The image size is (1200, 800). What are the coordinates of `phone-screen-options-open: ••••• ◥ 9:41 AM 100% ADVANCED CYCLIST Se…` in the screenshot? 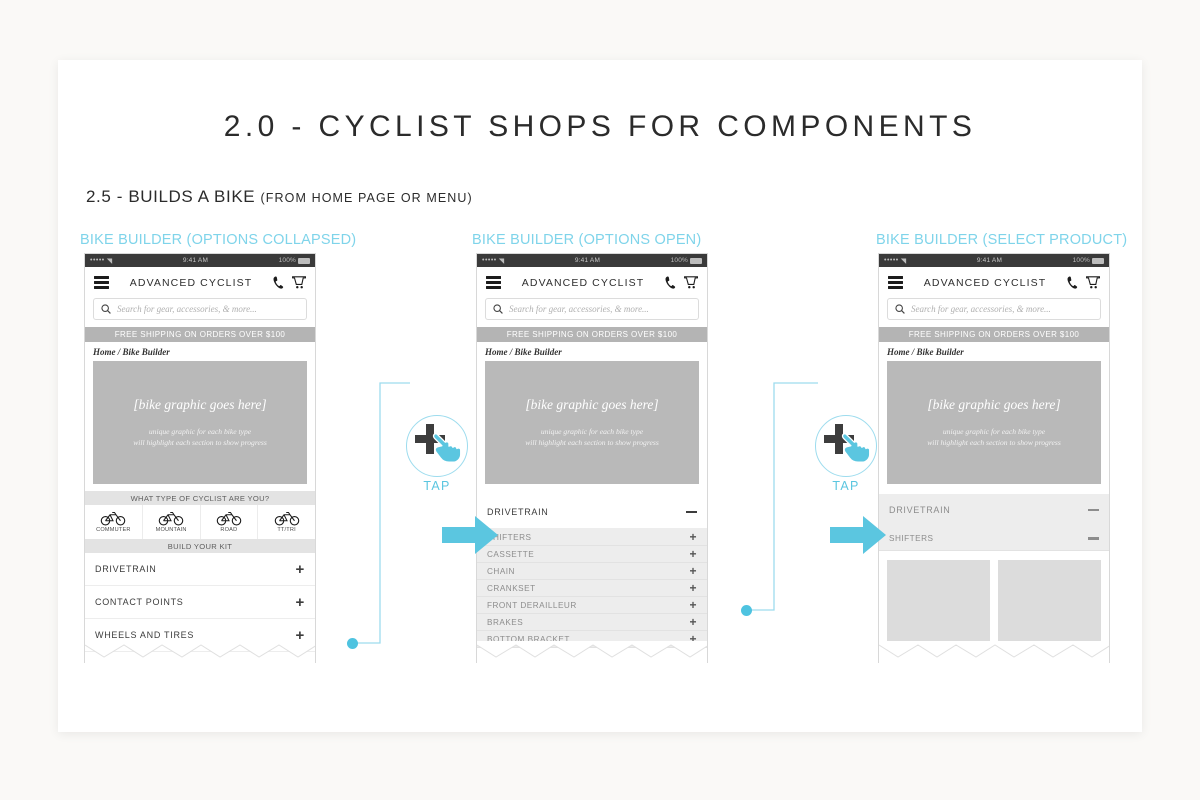 It's located at (592, 458).